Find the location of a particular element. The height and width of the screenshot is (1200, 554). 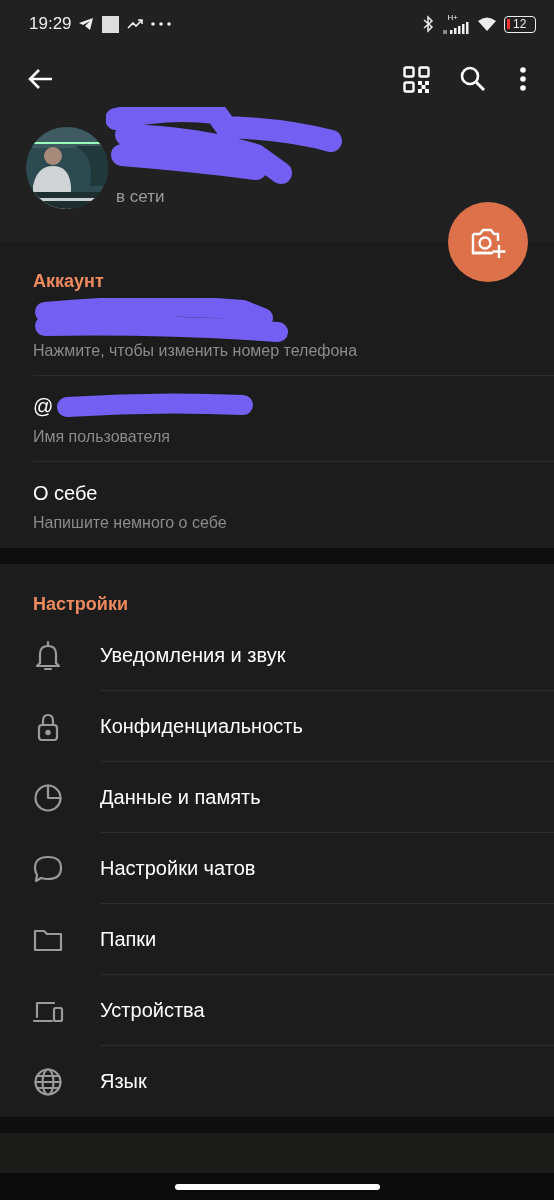

settings-item: Конфиденциальность is located at coordinates (277, 726).